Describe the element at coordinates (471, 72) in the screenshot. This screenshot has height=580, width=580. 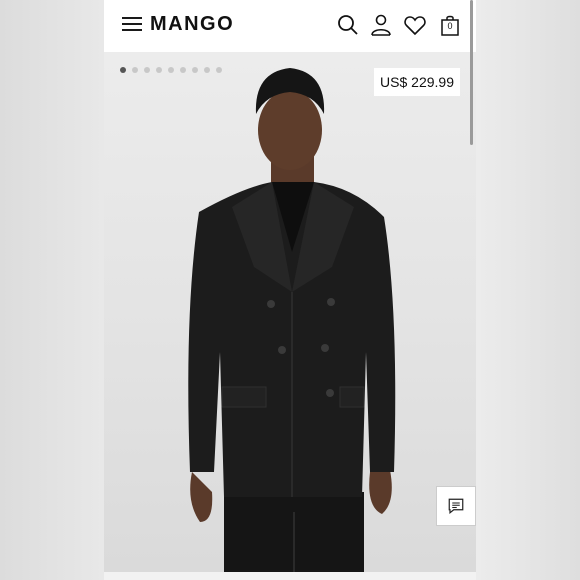
I see `scrollbar` at that location.